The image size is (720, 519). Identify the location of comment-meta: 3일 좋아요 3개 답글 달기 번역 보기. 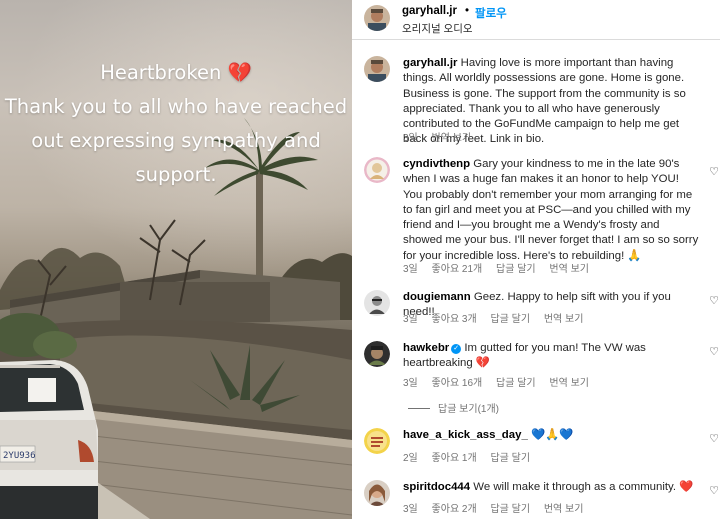
(498, 317).